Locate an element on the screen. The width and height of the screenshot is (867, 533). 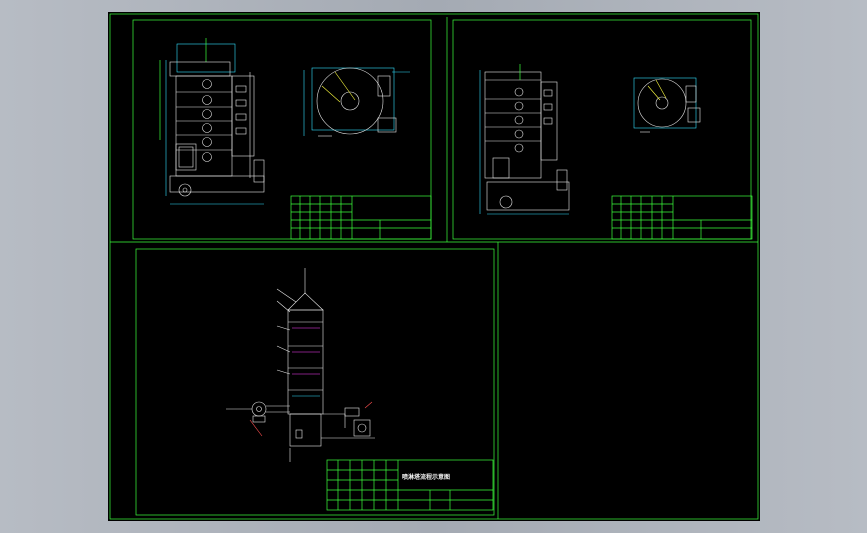
process-flow-diagram is located at coordinates (300, 365).